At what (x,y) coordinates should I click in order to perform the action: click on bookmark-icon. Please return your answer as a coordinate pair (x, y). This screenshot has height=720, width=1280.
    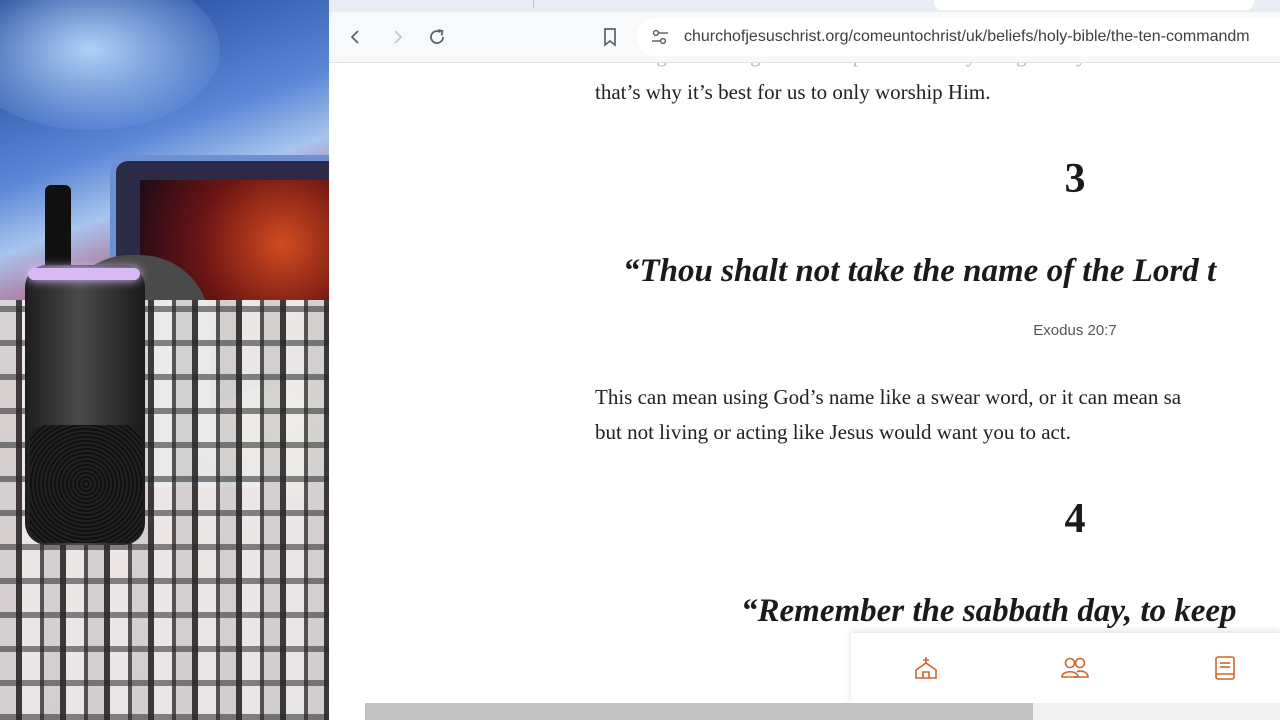
    Looking at the image, I should click on (610, 37).